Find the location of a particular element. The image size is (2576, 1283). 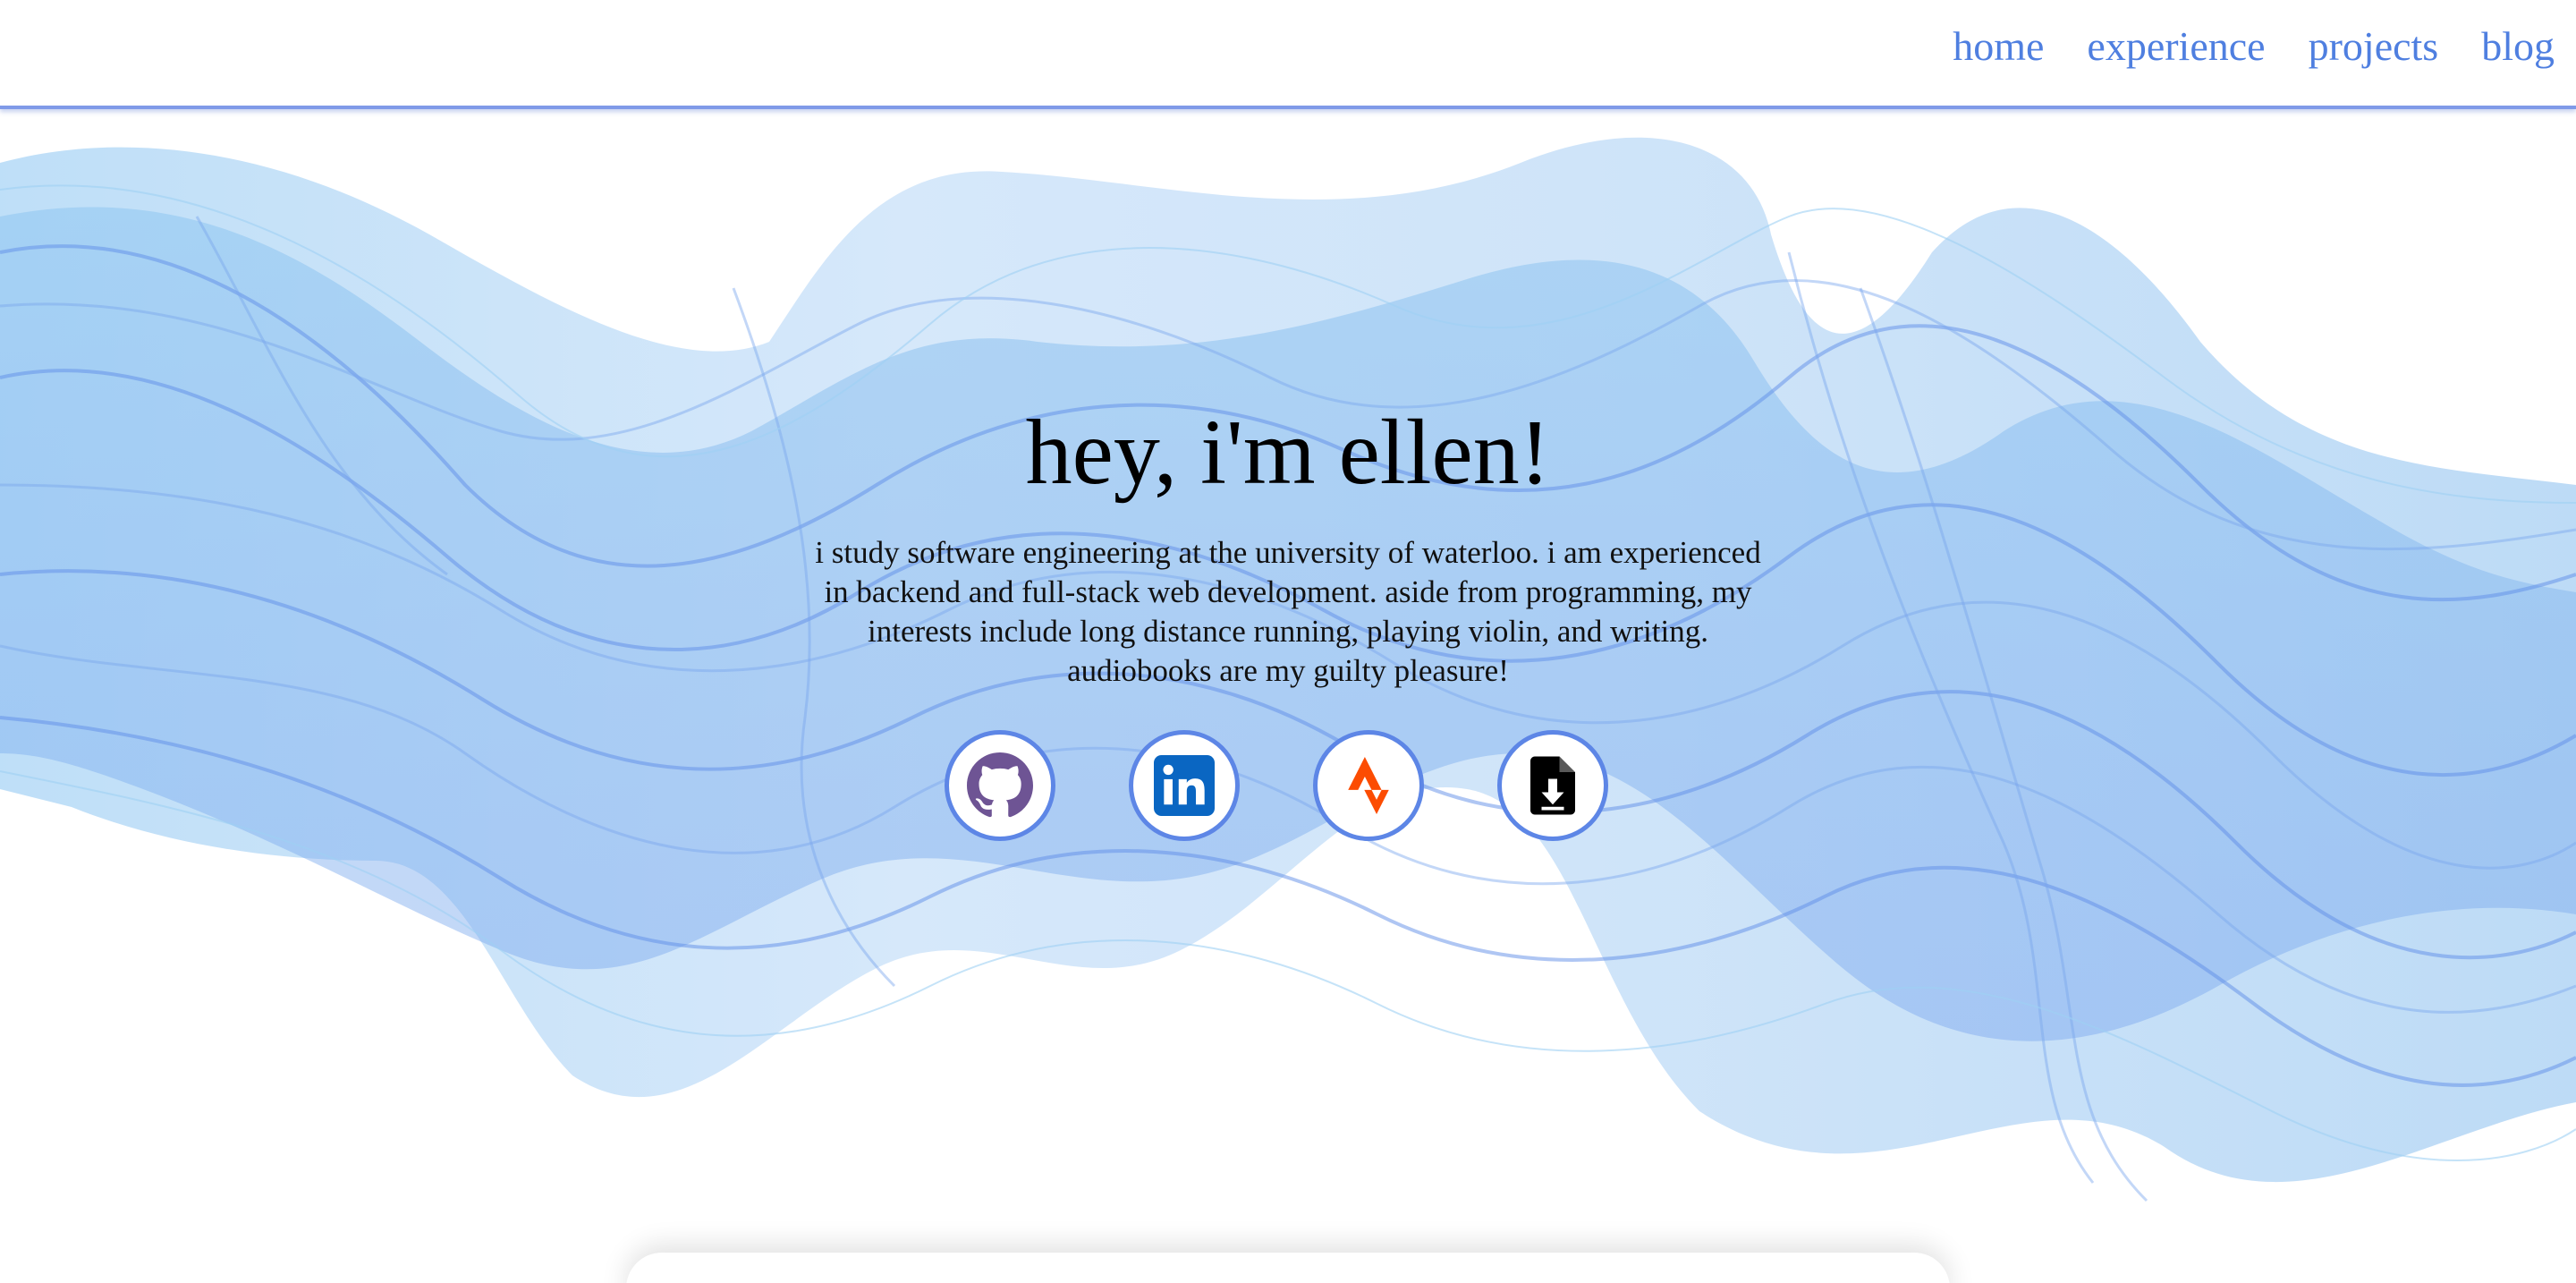

nav-link-experience: experience is located at coordinates (2176, 46).